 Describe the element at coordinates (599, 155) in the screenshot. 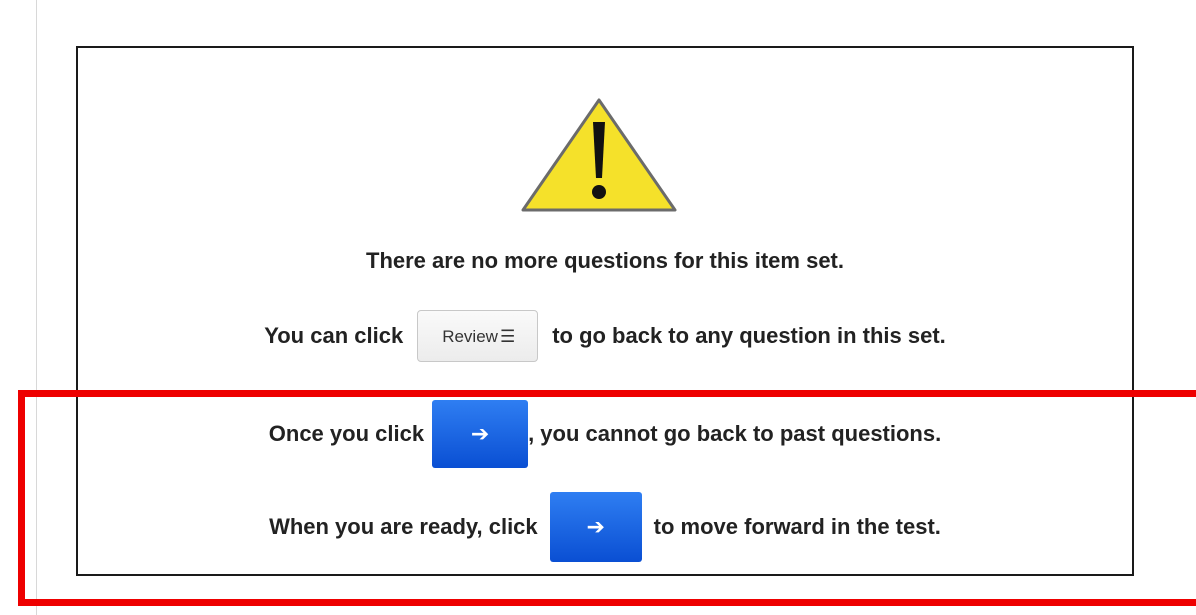

I see `warning-icon` at that location.